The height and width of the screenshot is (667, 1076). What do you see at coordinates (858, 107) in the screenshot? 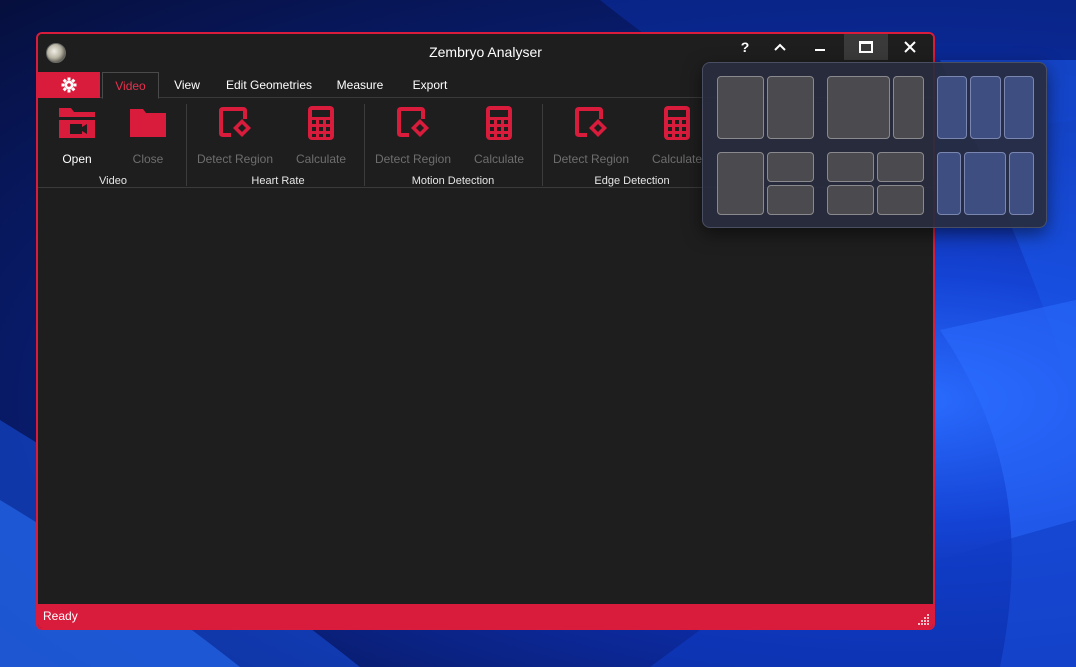
I see `snap-zone-two-thirds-left` at bounding box center [858, 107].